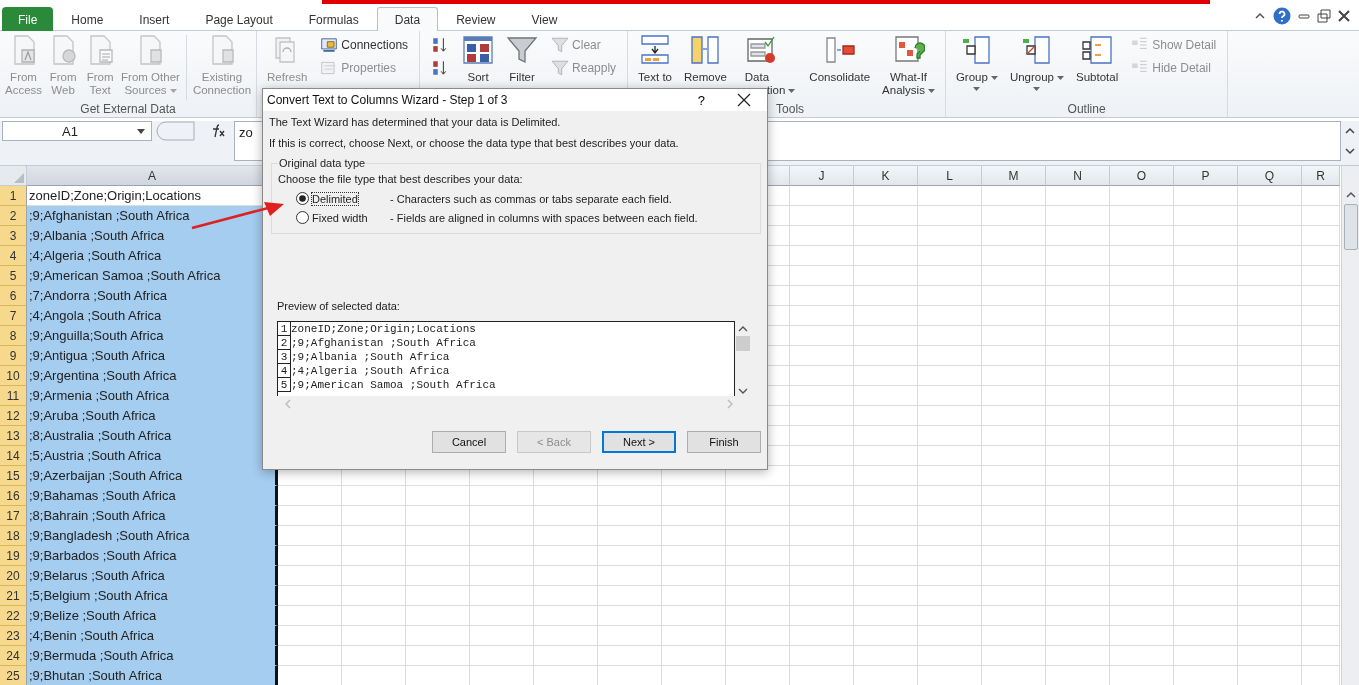 This screenshot has height=685, width=1359. I want to click on row-number: 9, so click(13, 356).